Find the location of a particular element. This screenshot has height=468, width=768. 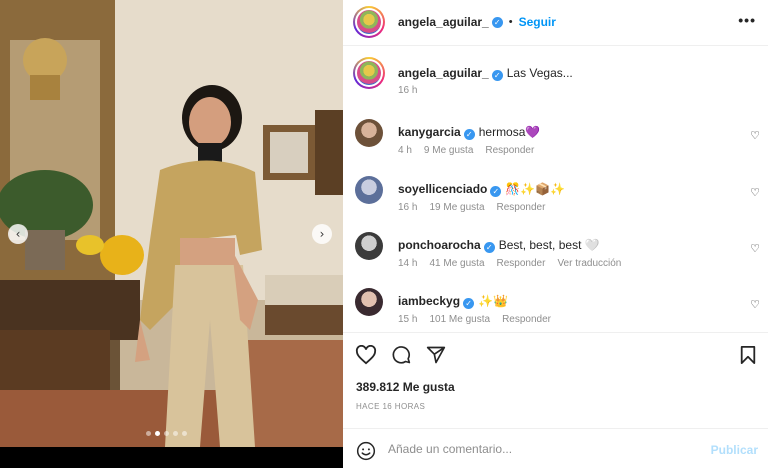

caption-username: angela_aguilar_ is located at coordinates (443, 73).